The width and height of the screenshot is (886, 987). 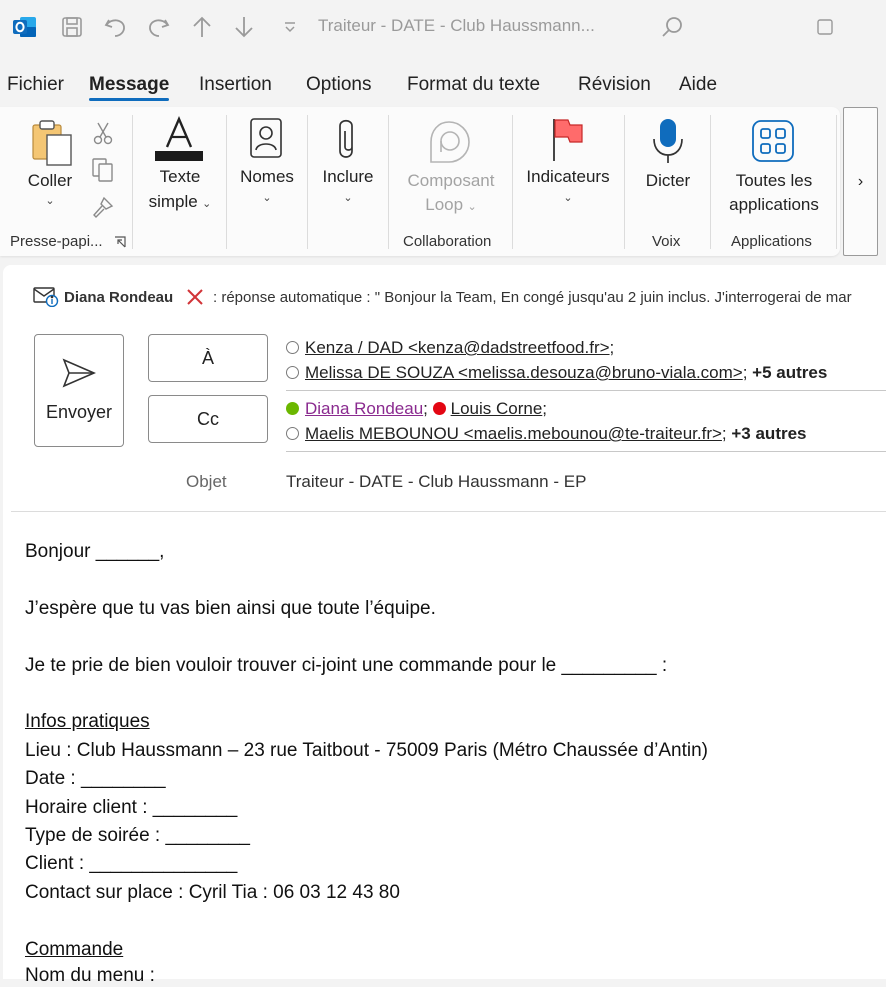 I want to click on active-tab-indicator, so click(x=129, y=99).